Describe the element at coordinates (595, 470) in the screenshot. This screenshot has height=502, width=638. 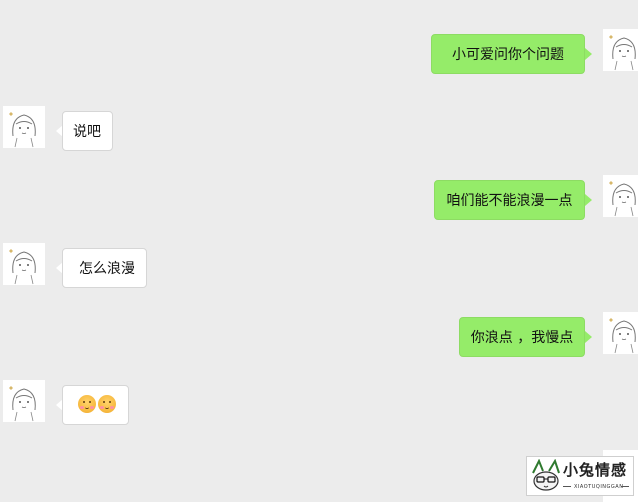
I see `watermark-title: 小兔情感` at that location.